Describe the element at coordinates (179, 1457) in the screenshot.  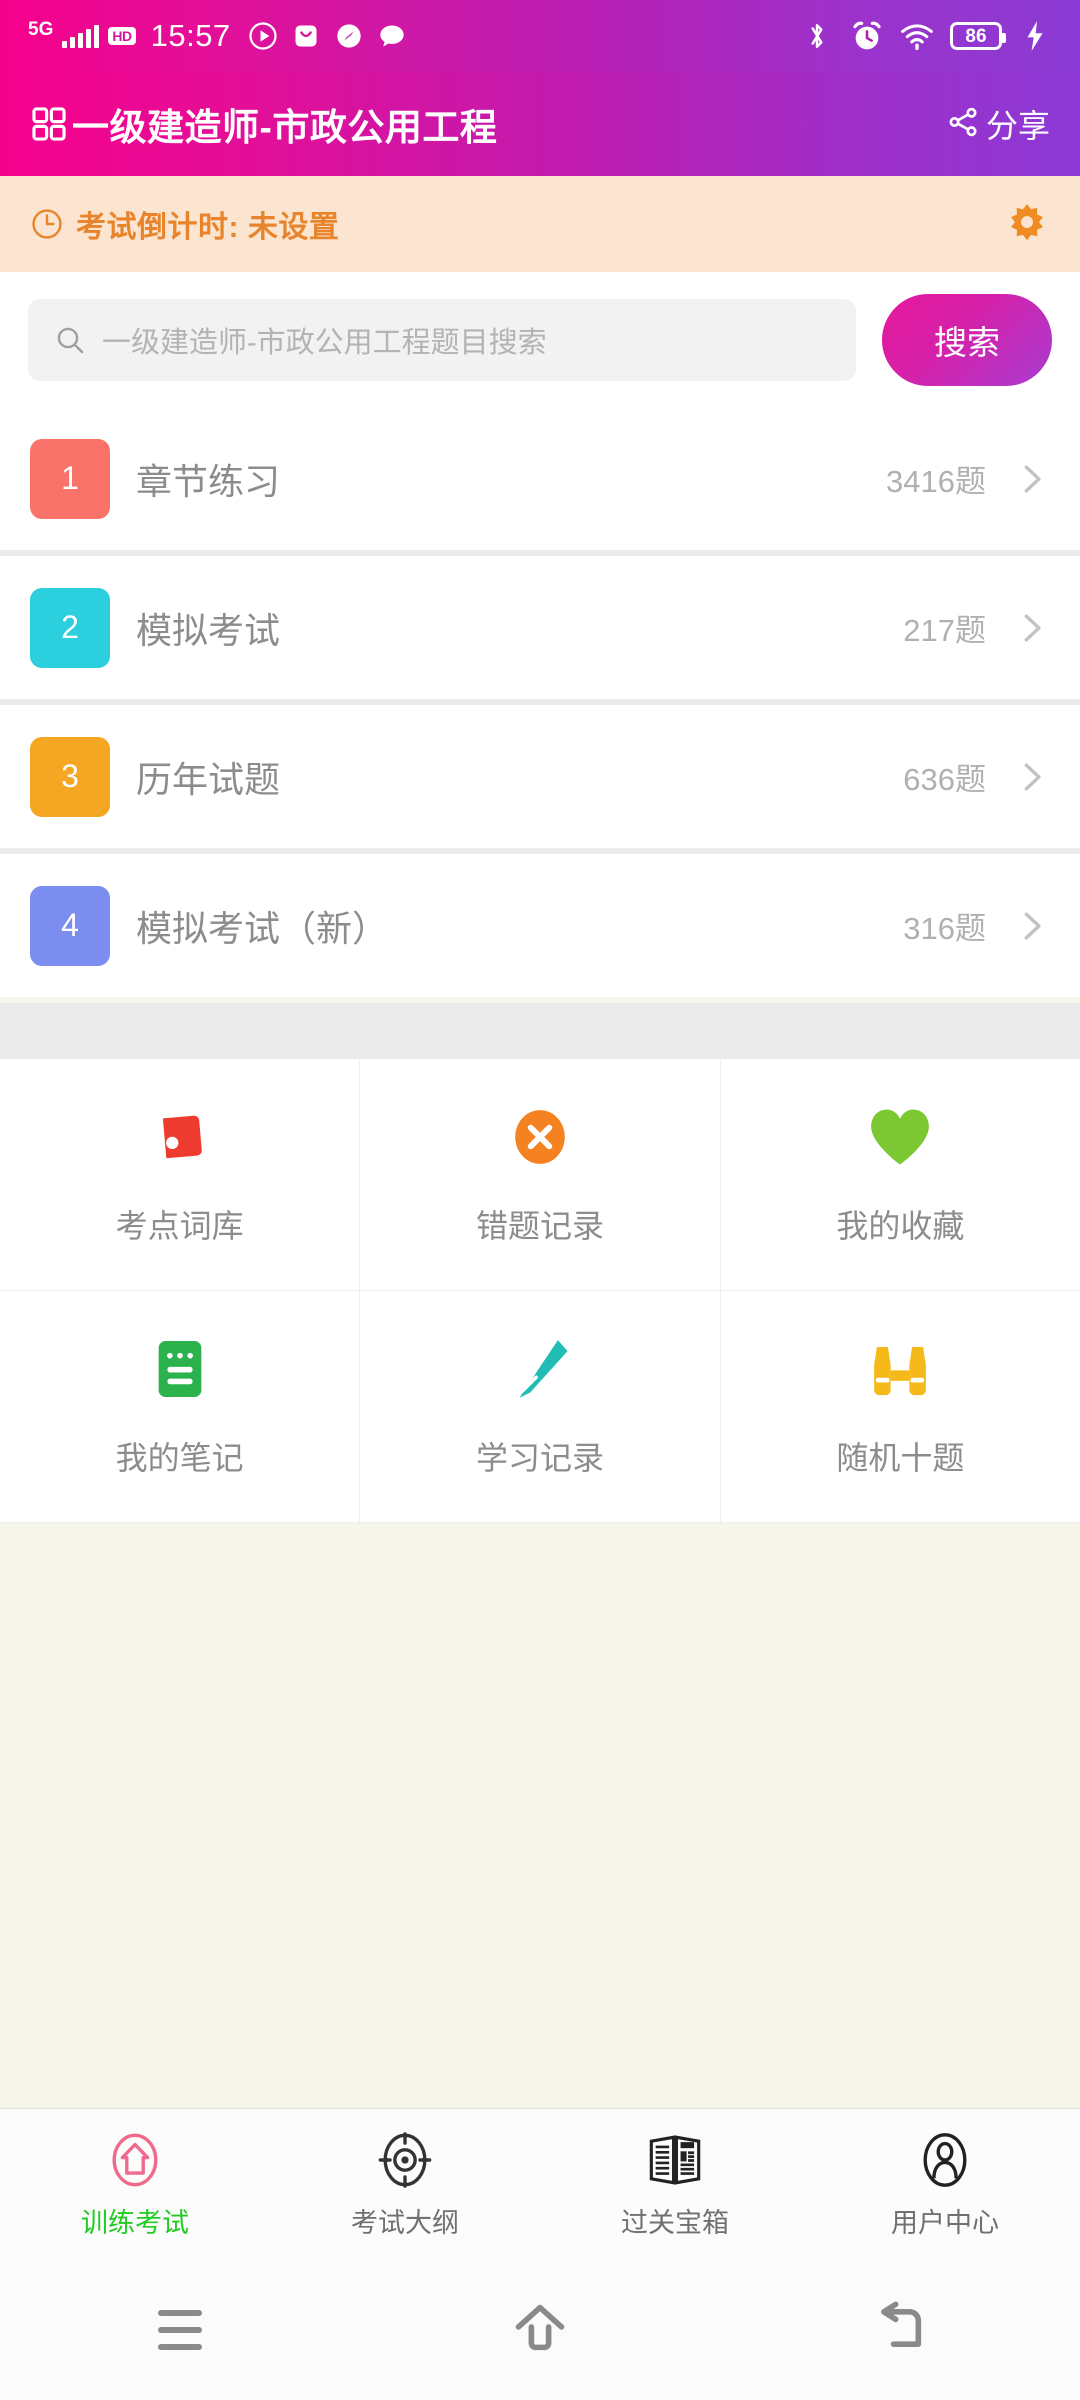
I see `tool-item-label: 我的笔记` at that location.